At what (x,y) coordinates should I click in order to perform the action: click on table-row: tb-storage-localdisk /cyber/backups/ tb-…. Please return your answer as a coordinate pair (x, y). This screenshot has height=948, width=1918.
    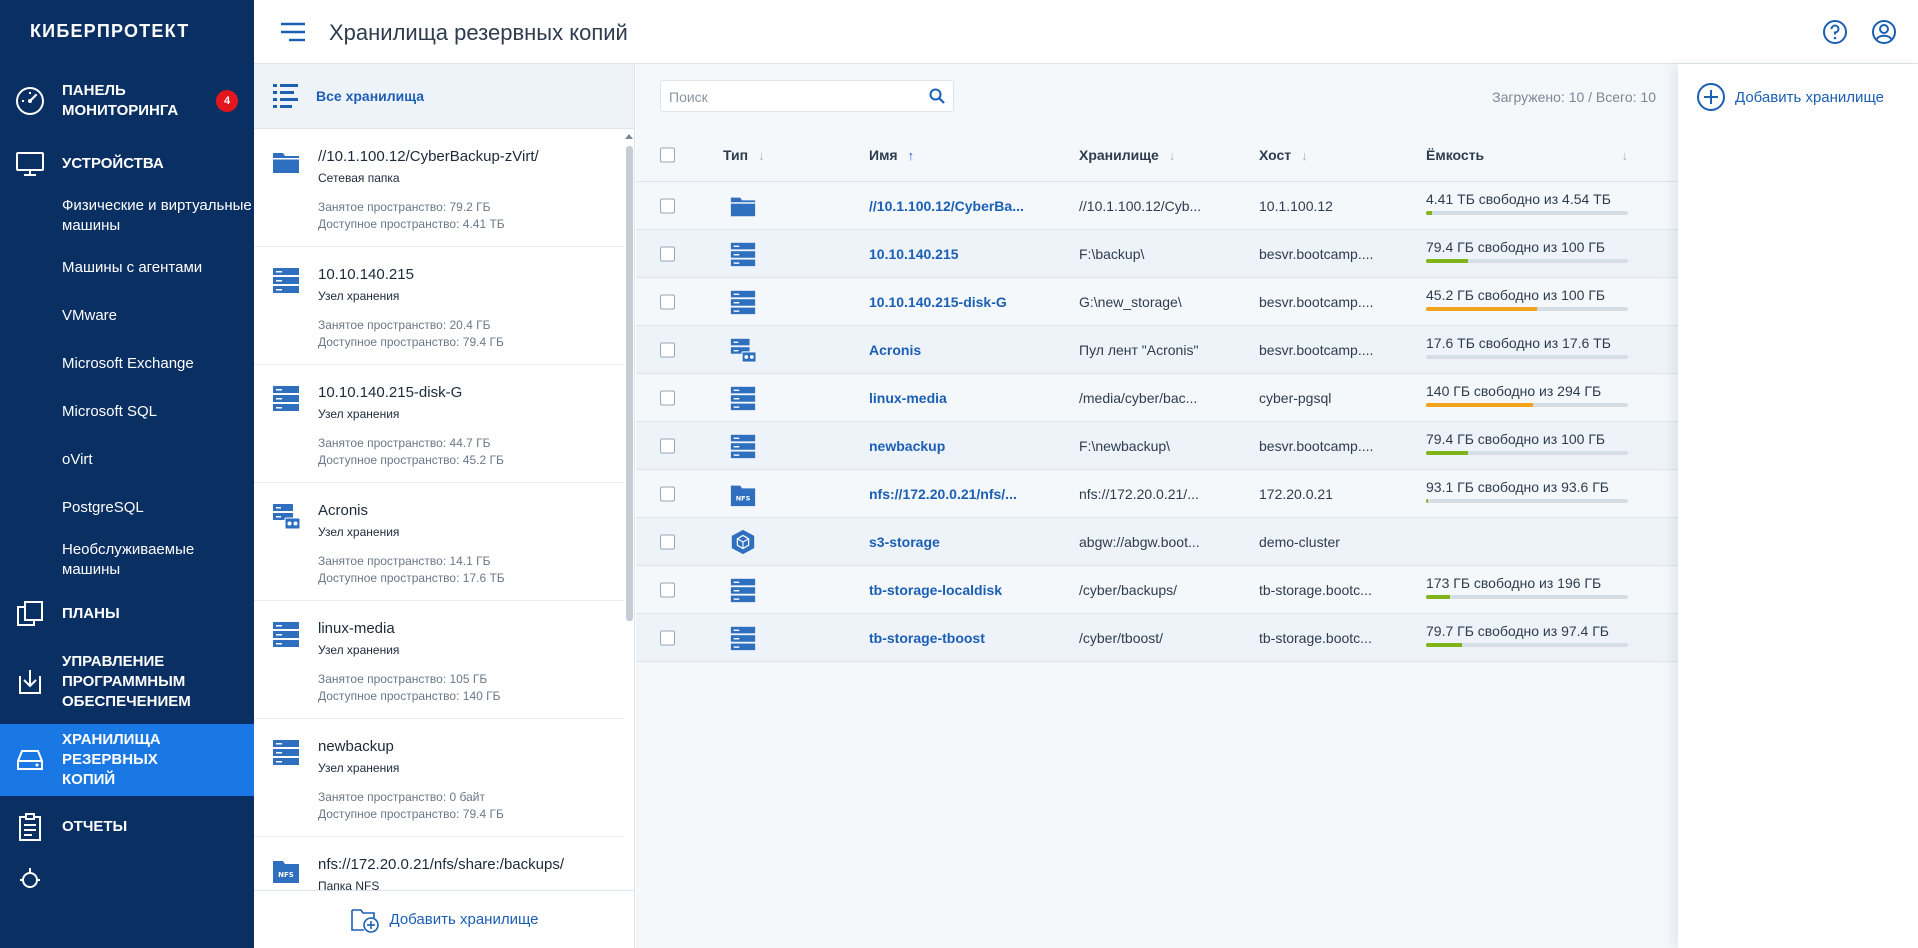
    Looking at the image, I should click on (1157, 590).